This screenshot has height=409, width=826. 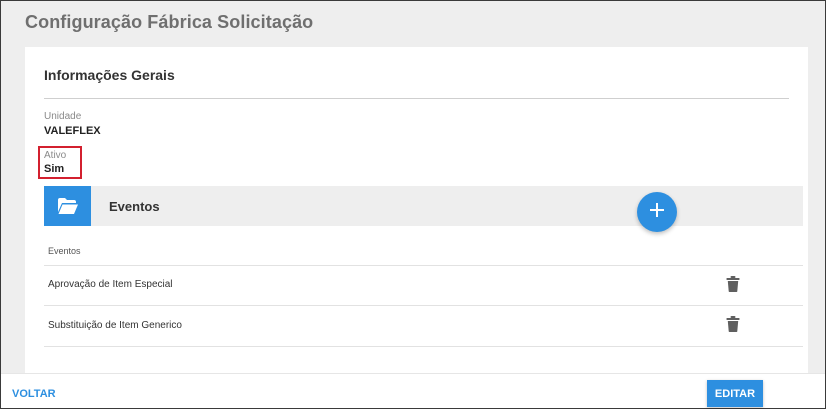 What do you see at coordinates (735, 393) in the screenshot?
I see `edit-button: EDITAR` at bounding box center [735, 393].